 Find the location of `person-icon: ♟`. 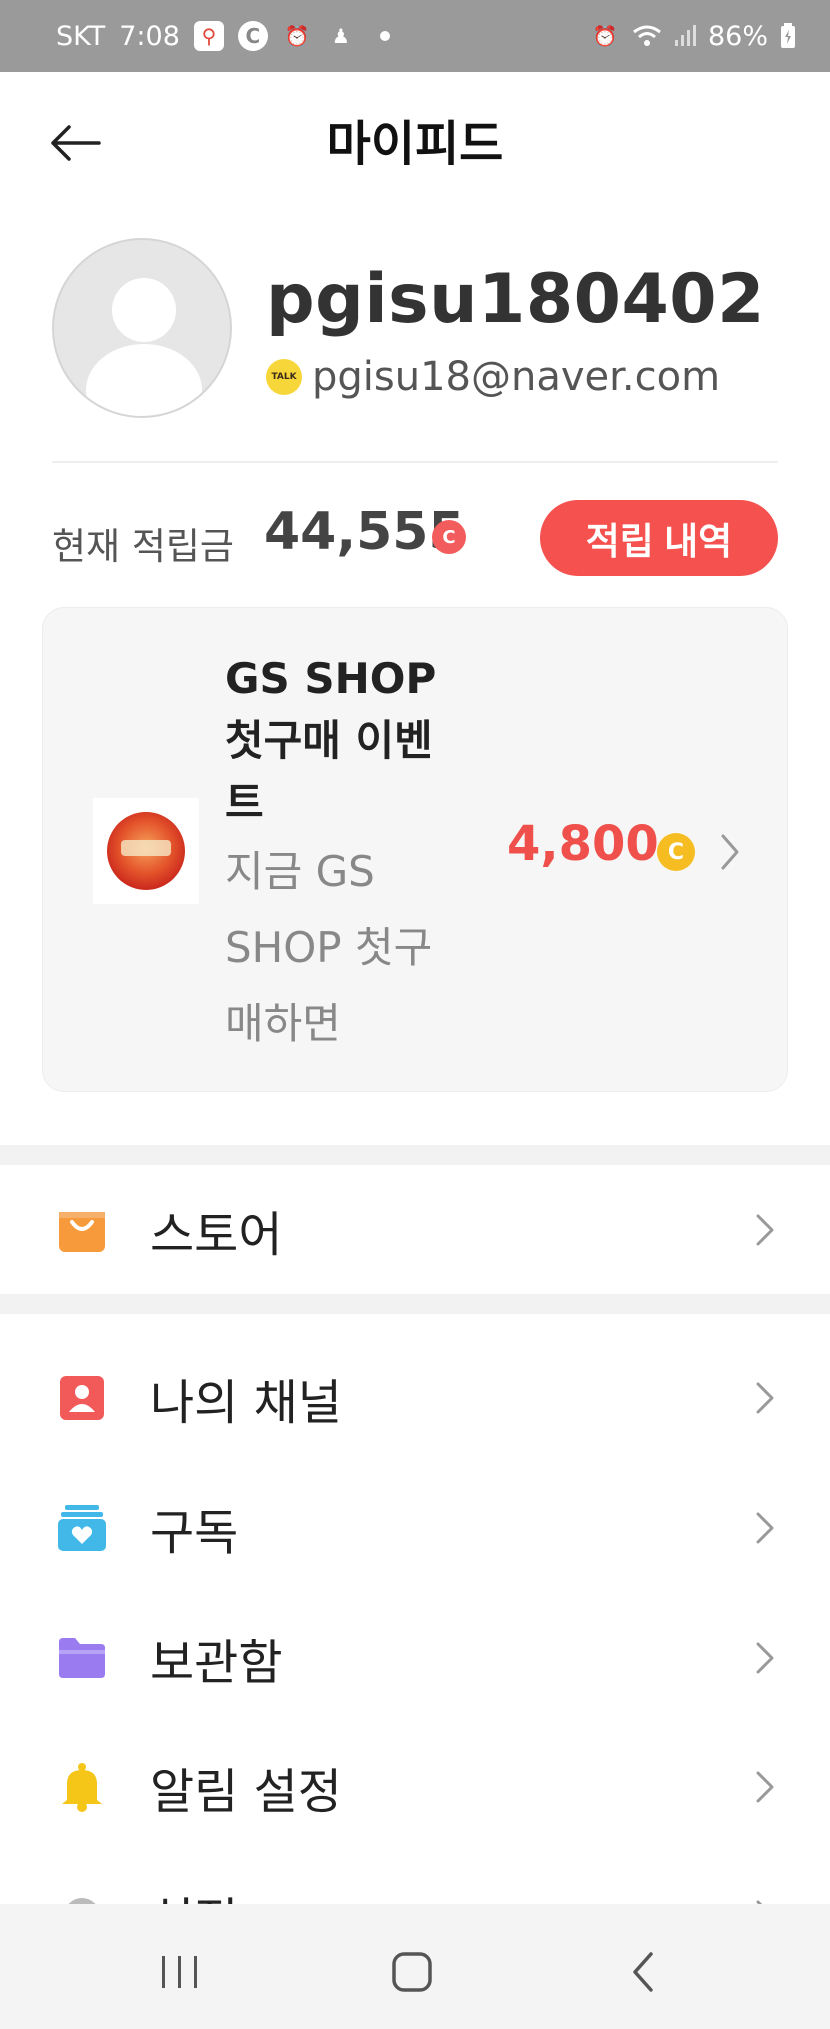

person-icon: ♟ is located at coordinates (340, 36).